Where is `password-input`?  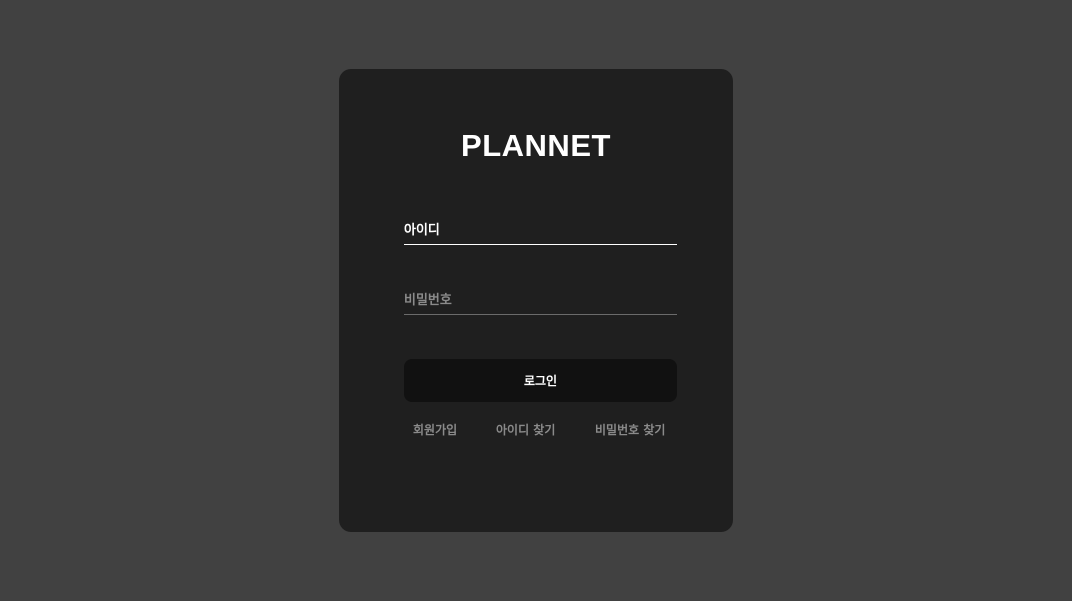
password-input is located at coordinates (540, 301).